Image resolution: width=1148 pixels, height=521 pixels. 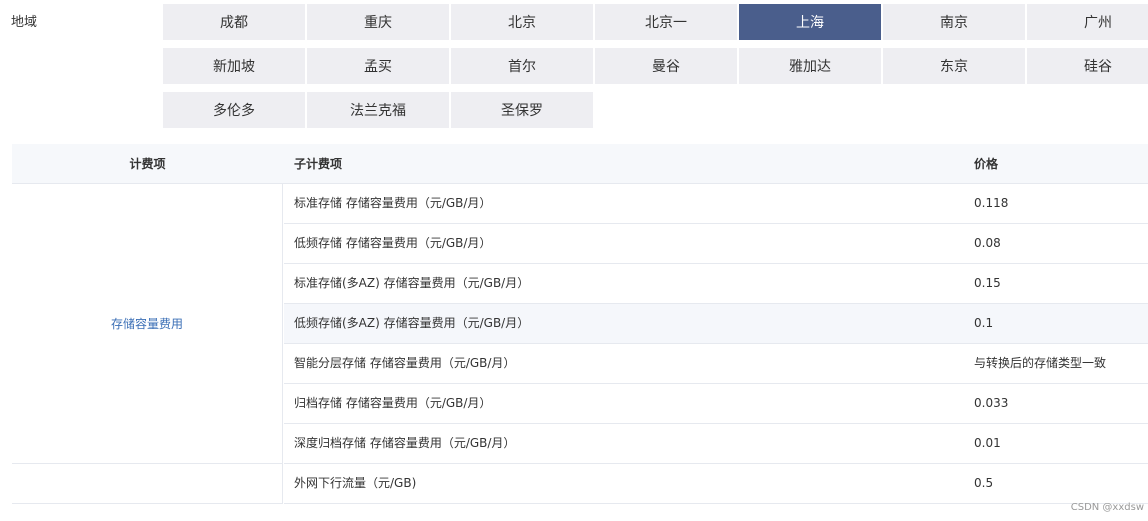 What do you see at coordinates (378, 66) in the screenshot?
I see `region-option-mumbai: 孟买` at bounding box center [378, 66].